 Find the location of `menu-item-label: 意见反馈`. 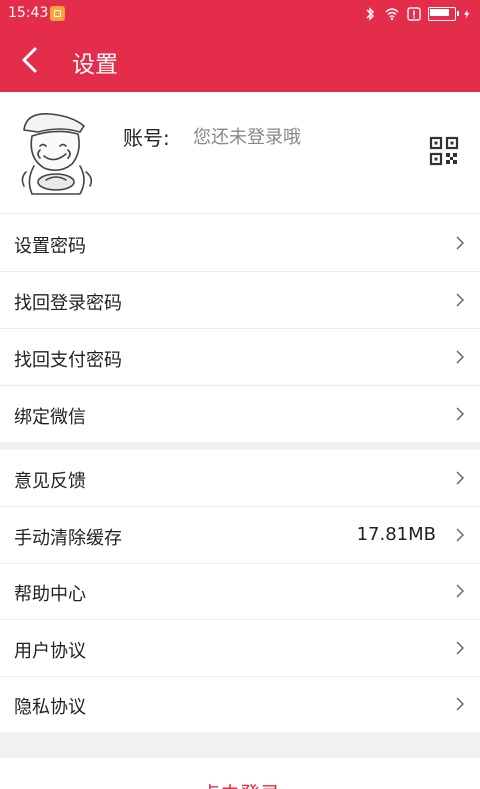

menu-item-label: 意见反馈 is located at coordinates (50, 481).